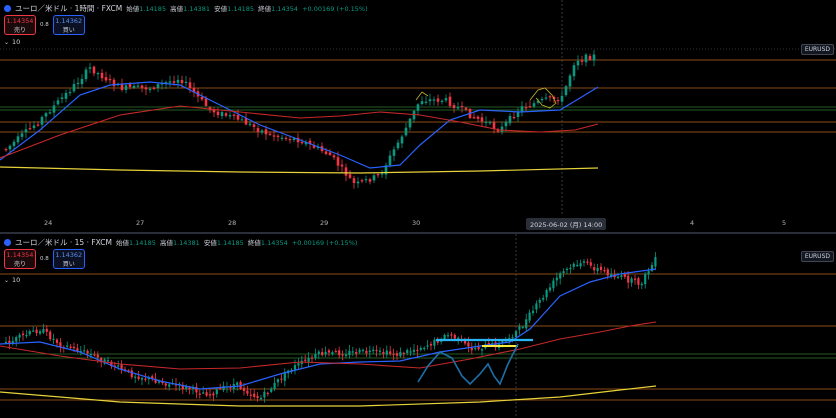 This screenshot has width=836, height=418. What do you see at coordinates (68, 8) in the screenshot?
I see `symbol-title: ユーロ／米ドル · 1時間 · FXCM` at bounding box center [68, 8].